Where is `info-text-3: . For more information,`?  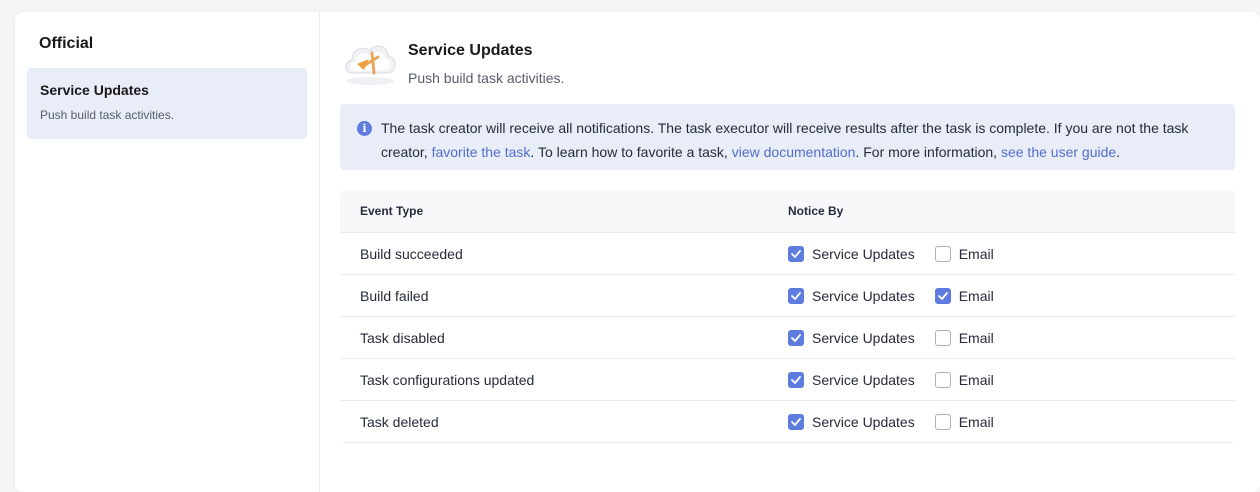
info-text-3: . For more information, is located at coordinates (928, 152).